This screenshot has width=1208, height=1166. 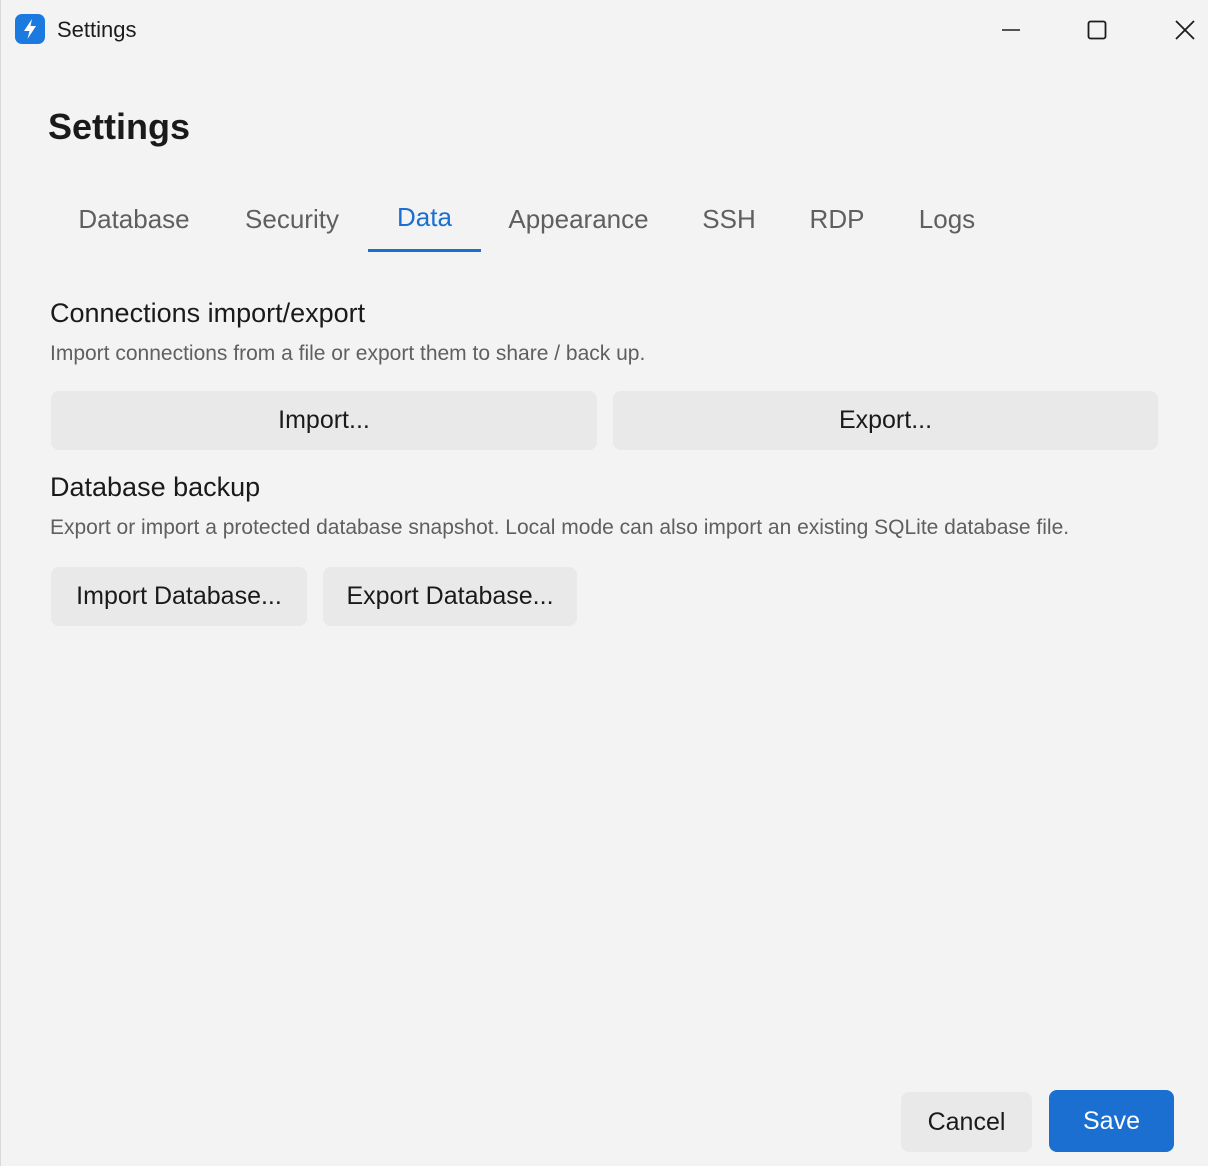 I want to click on tab-appearance: Appearance, so click(x=578, y=219).